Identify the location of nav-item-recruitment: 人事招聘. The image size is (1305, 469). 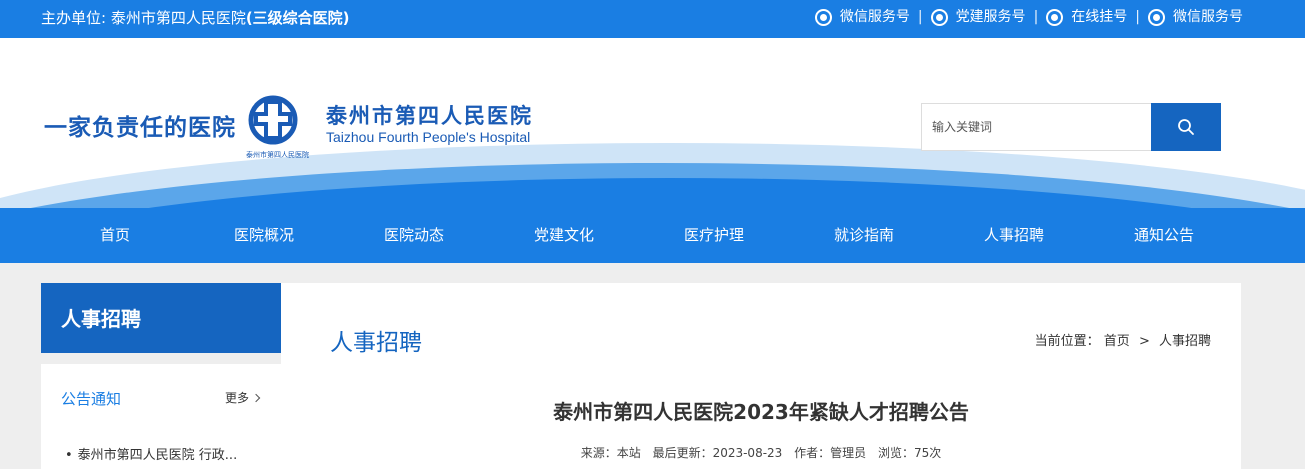
(1014, 235).